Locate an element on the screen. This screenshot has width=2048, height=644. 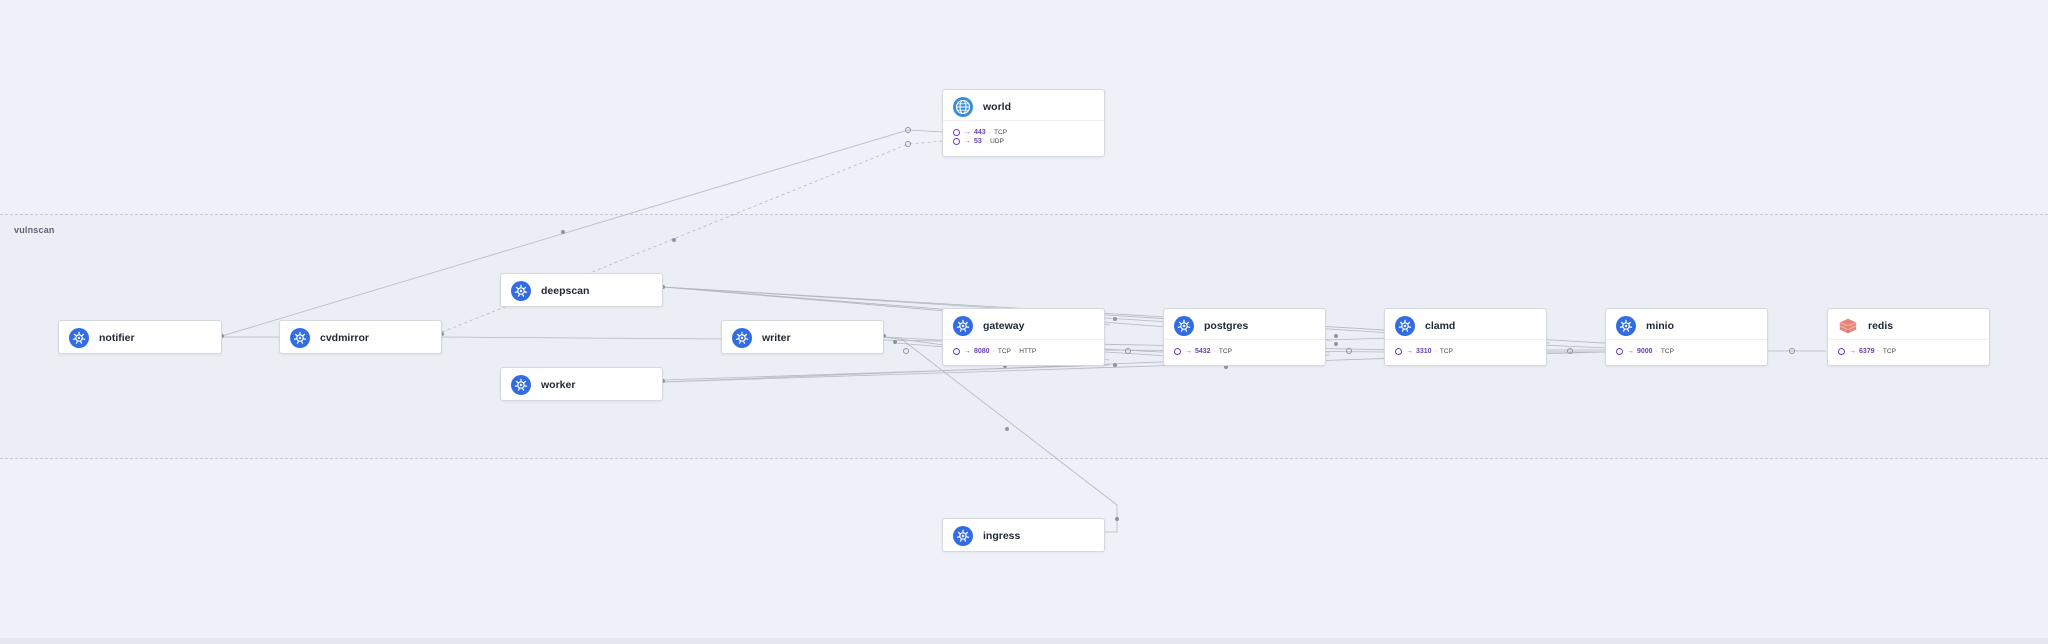
node-clamd: clamd → 3310 · TCP is located at coordinates (1465, 337).